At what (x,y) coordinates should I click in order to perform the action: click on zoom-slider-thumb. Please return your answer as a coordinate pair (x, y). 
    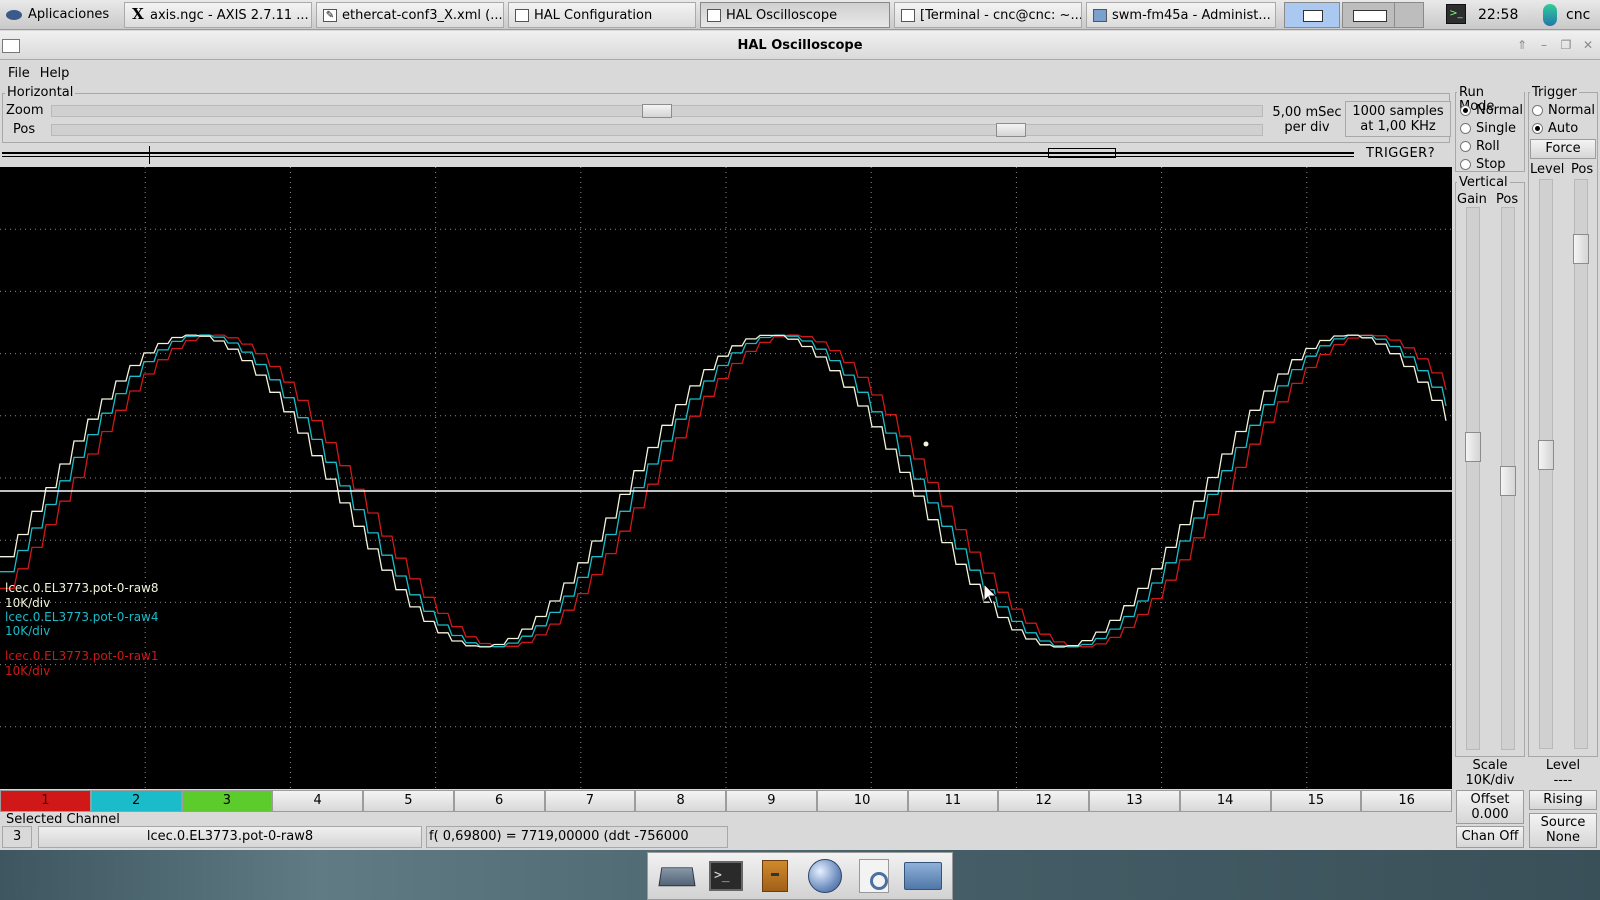
    Looking at the image, I should click on (657, 111).